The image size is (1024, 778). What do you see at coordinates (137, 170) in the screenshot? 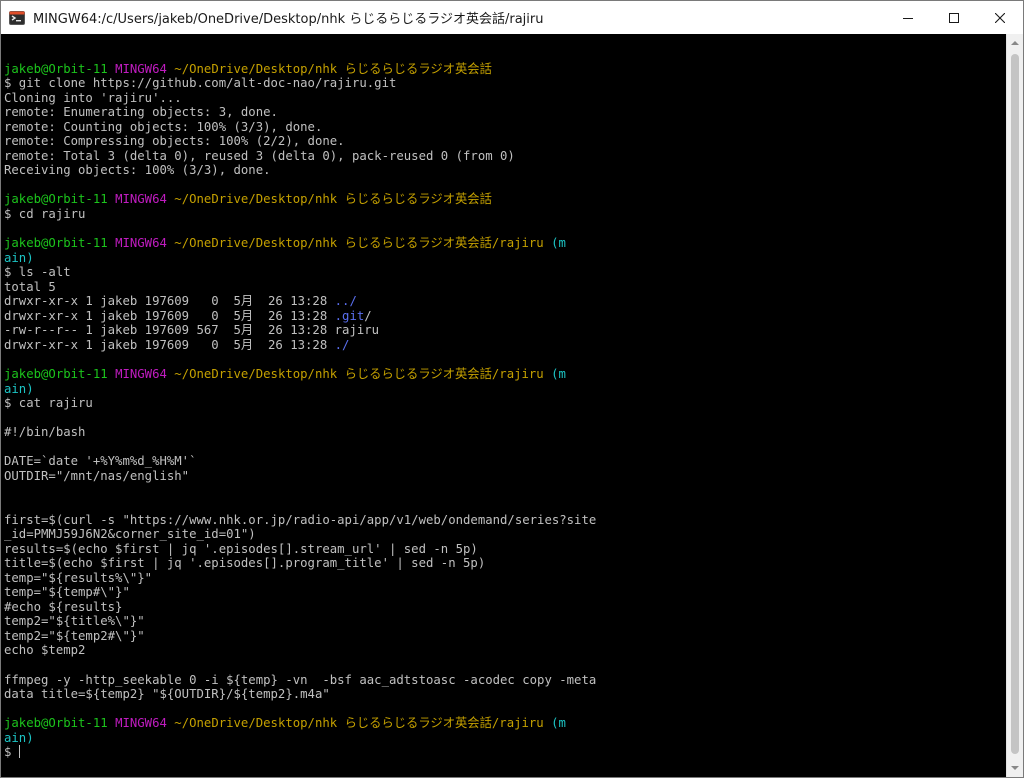
I see `terminal-text: Receiving objects: 100% (3/3), done.` at bounding box center [137, 170].